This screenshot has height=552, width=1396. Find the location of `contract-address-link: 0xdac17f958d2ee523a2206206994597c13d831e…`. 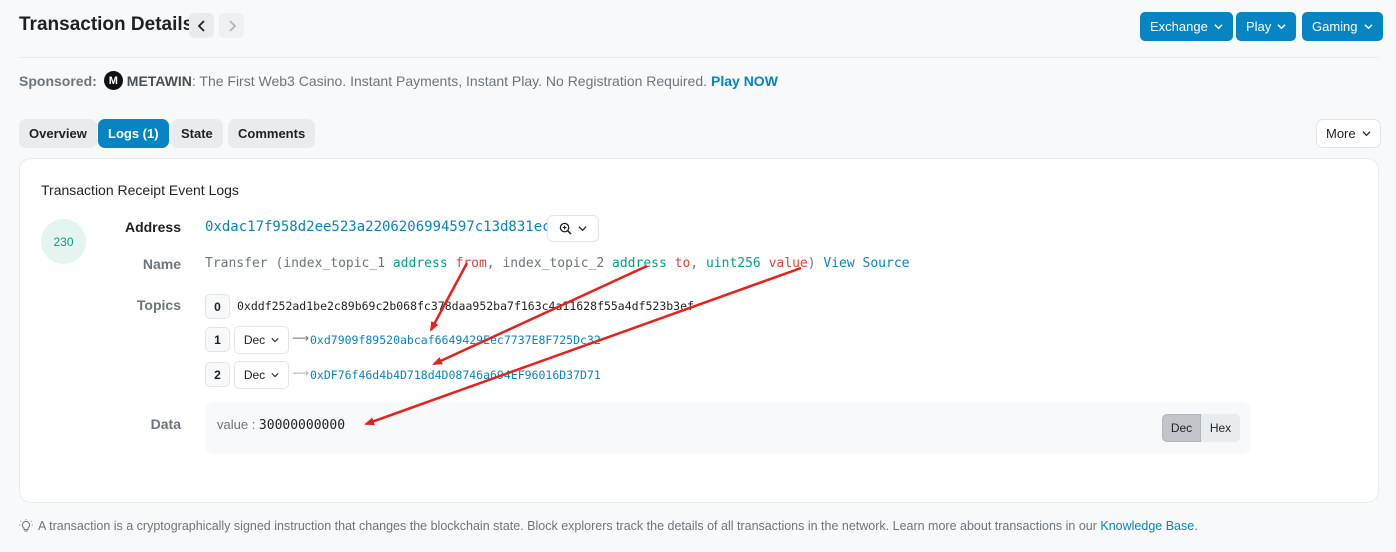

contract-address-link: 0xdac17f958d2ee523a2206206994597c13d831e… is located at coordinates (382, 227).